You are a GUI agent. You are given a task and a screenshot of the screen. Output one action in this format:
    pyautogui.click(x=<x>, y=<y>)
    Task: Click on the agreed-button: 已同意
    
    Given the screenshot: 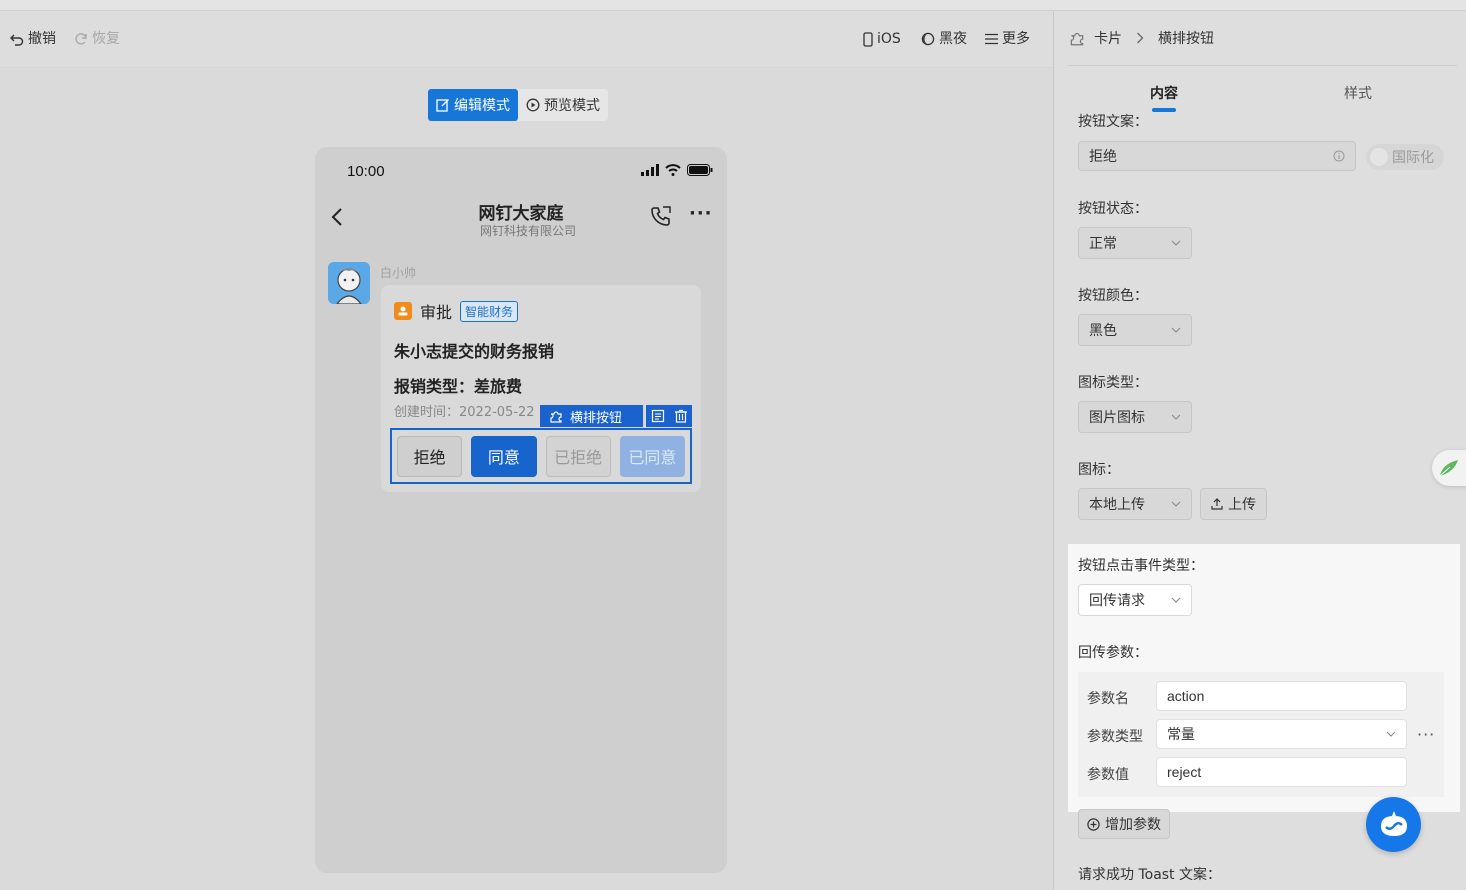 What is the action you would take?
    pyautogui.click(x=652, y=456)
    